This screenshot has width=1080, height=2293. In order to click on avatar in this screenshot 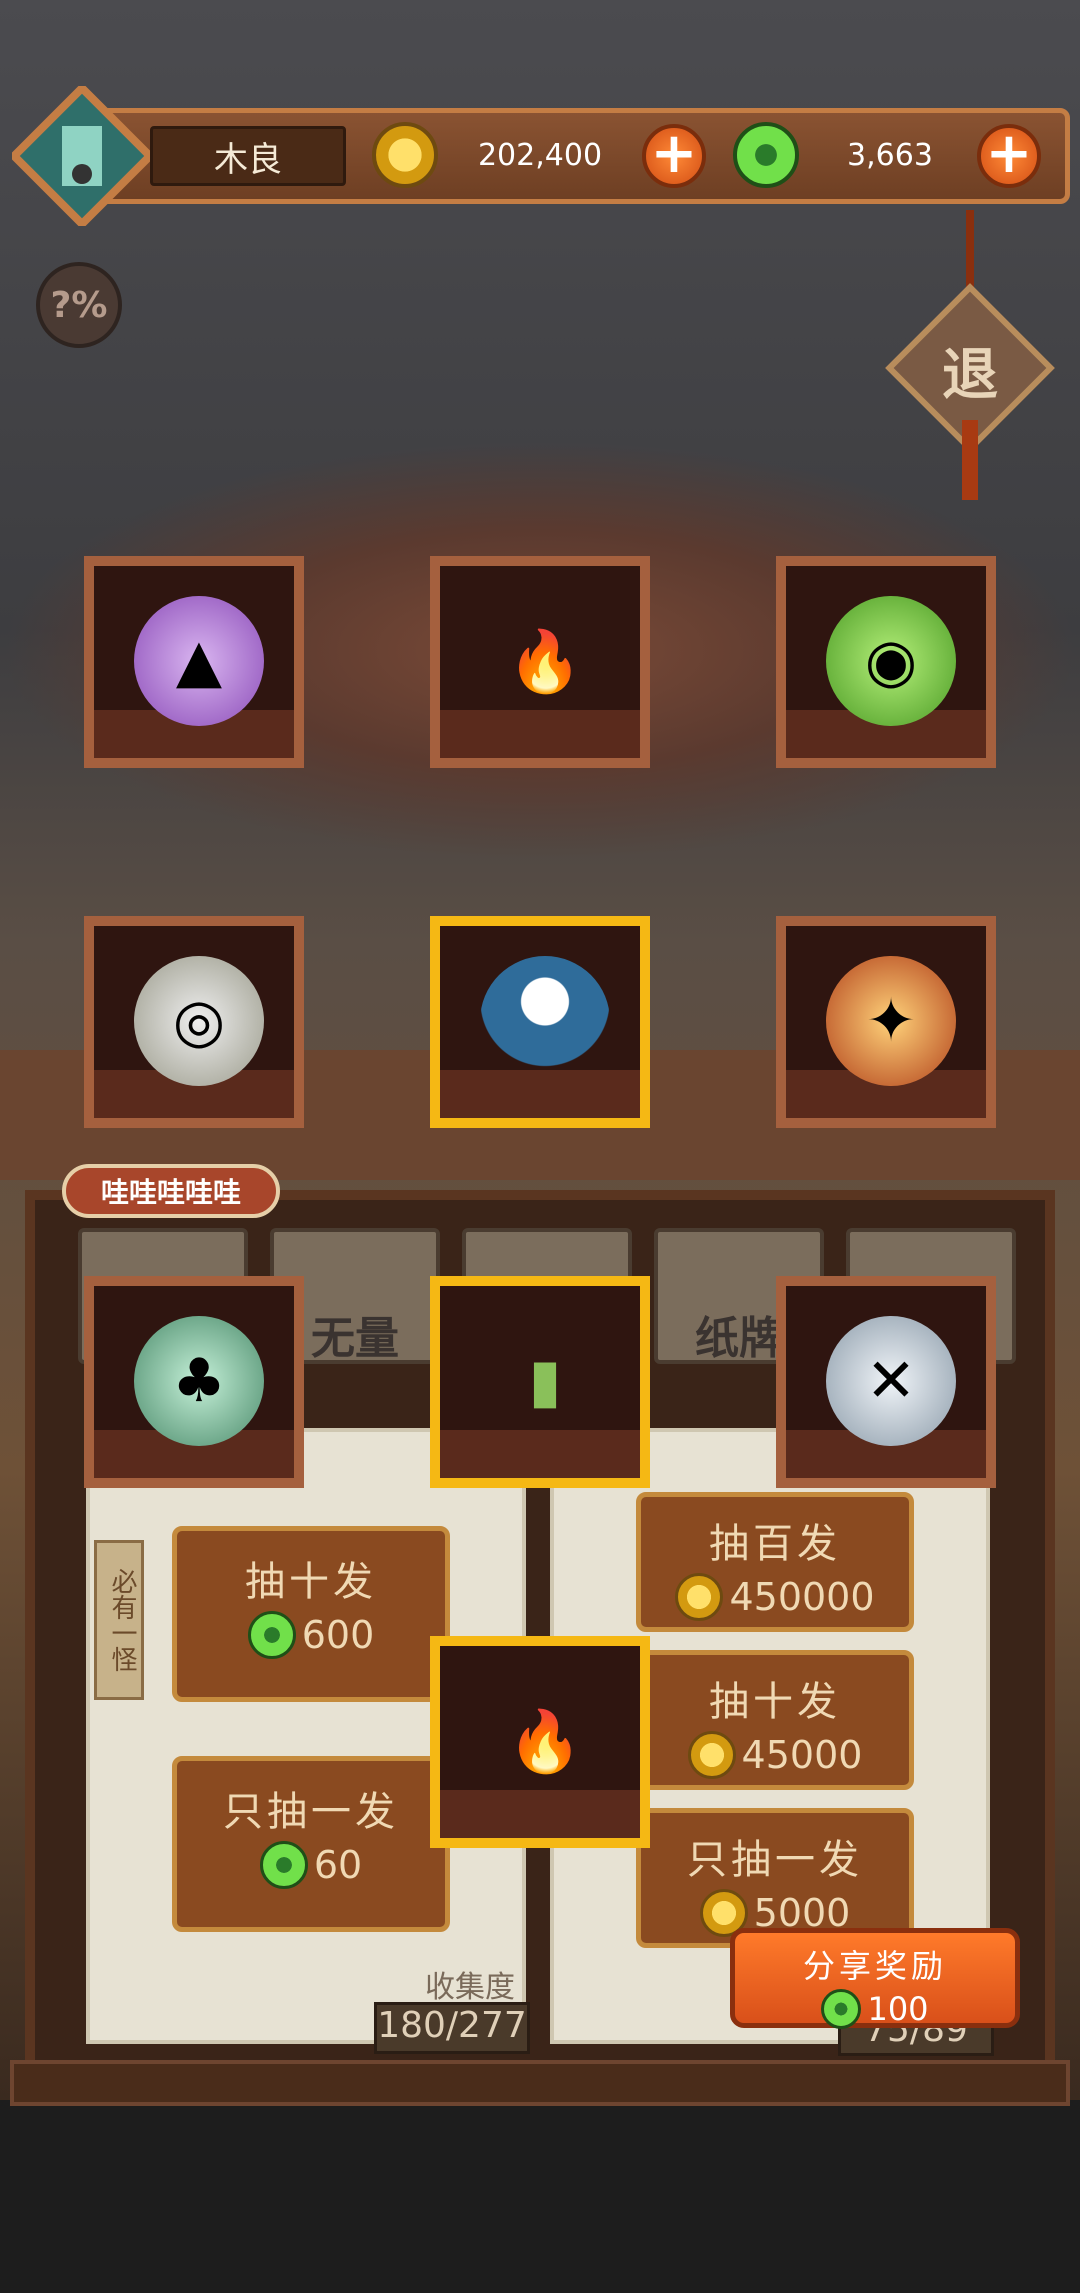, I will do `click(82, 156)`.